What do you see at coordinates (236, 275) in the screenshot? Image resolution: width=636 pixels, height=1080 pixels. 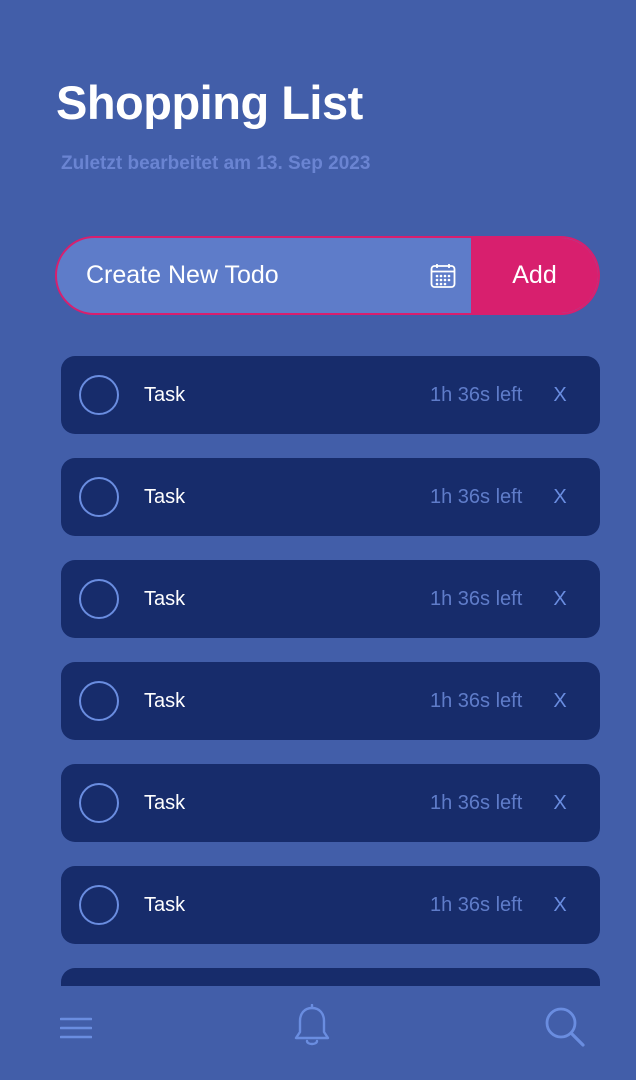 I see `new-todo-input` at bounding box center [236, 275].